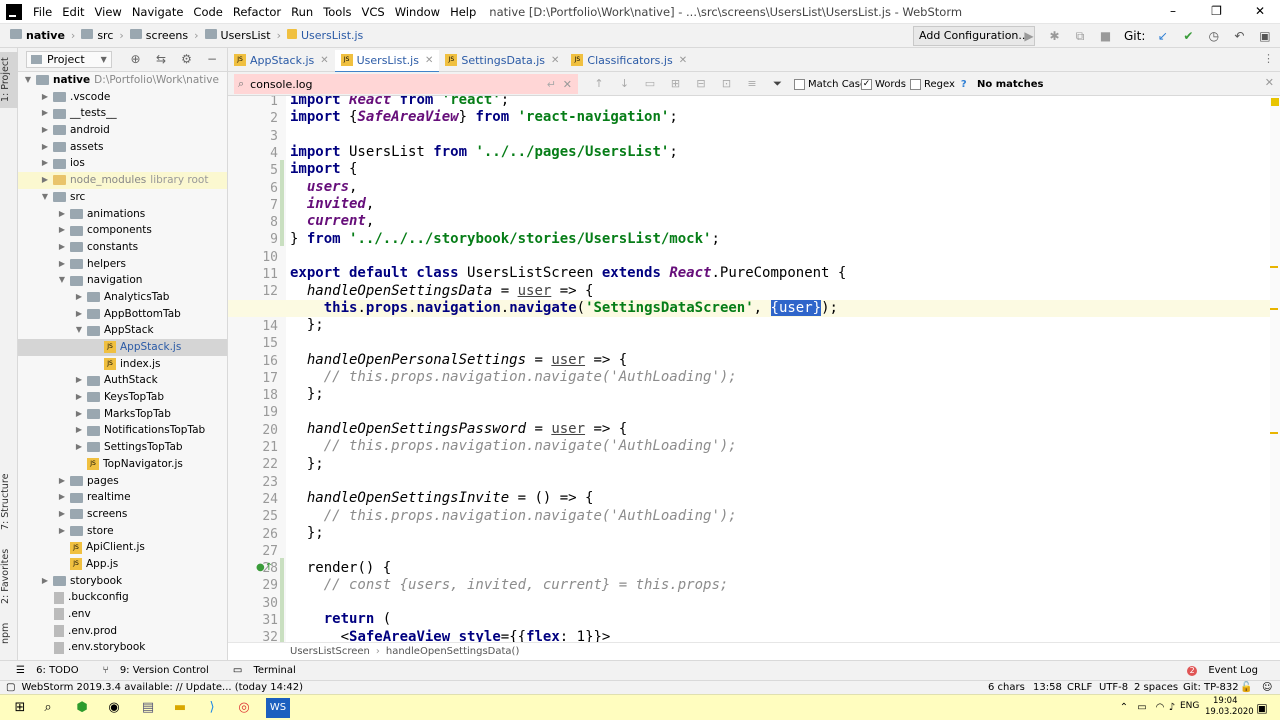 The image size is (1280, 720). Describe the element at coordinates (1275, 102) in the screenshot. I see `warning-icon` at that location.